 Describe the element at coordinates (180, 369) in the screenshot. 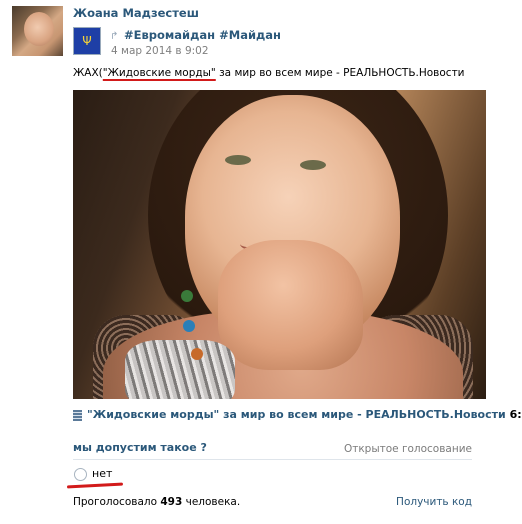

I see `photo-bracelet` at that location.